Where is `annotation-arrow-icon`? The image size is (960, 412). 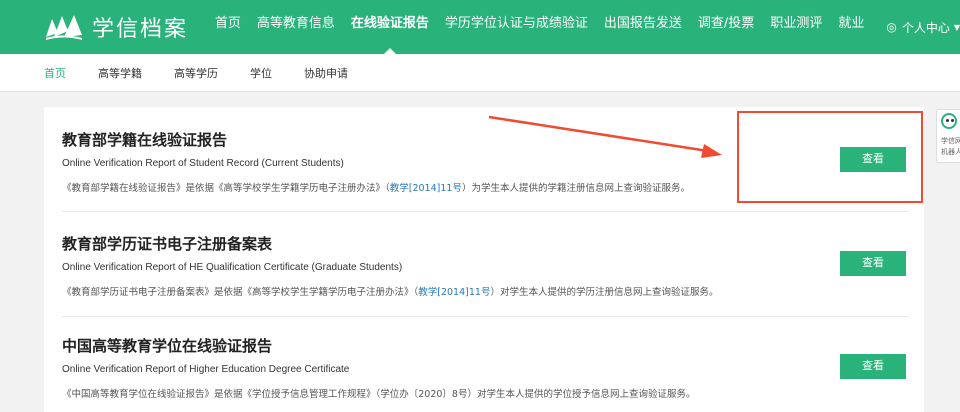 annotation-arrow-icon is located at coordinates (605, 136).